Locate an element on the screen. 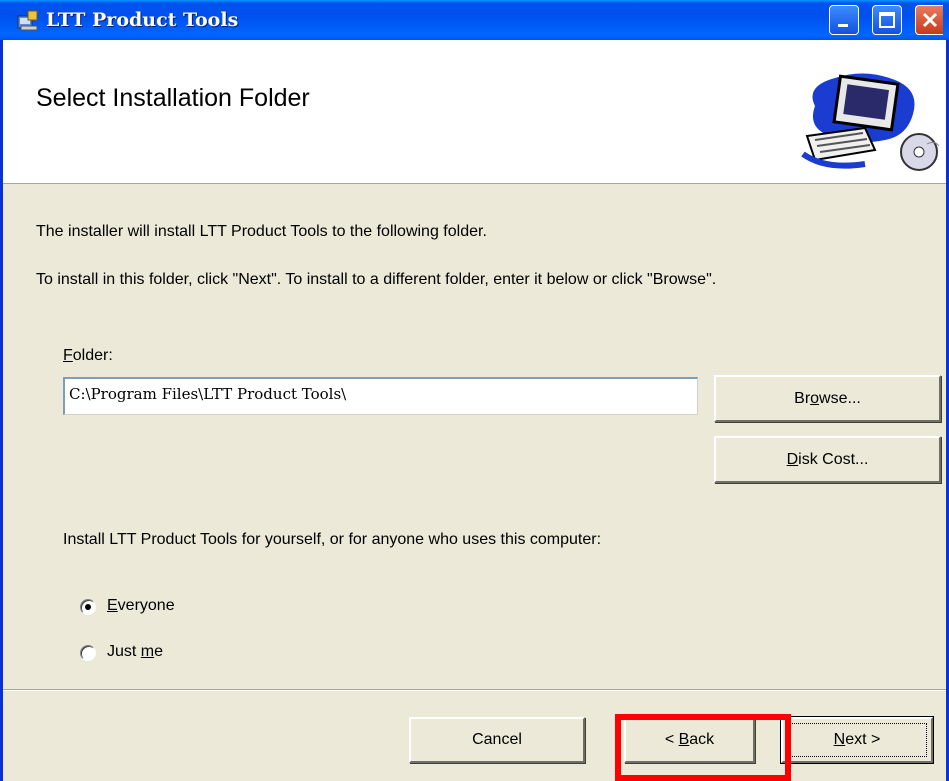  radio-just-me-label: Just me is located at coordinates (135, 652).